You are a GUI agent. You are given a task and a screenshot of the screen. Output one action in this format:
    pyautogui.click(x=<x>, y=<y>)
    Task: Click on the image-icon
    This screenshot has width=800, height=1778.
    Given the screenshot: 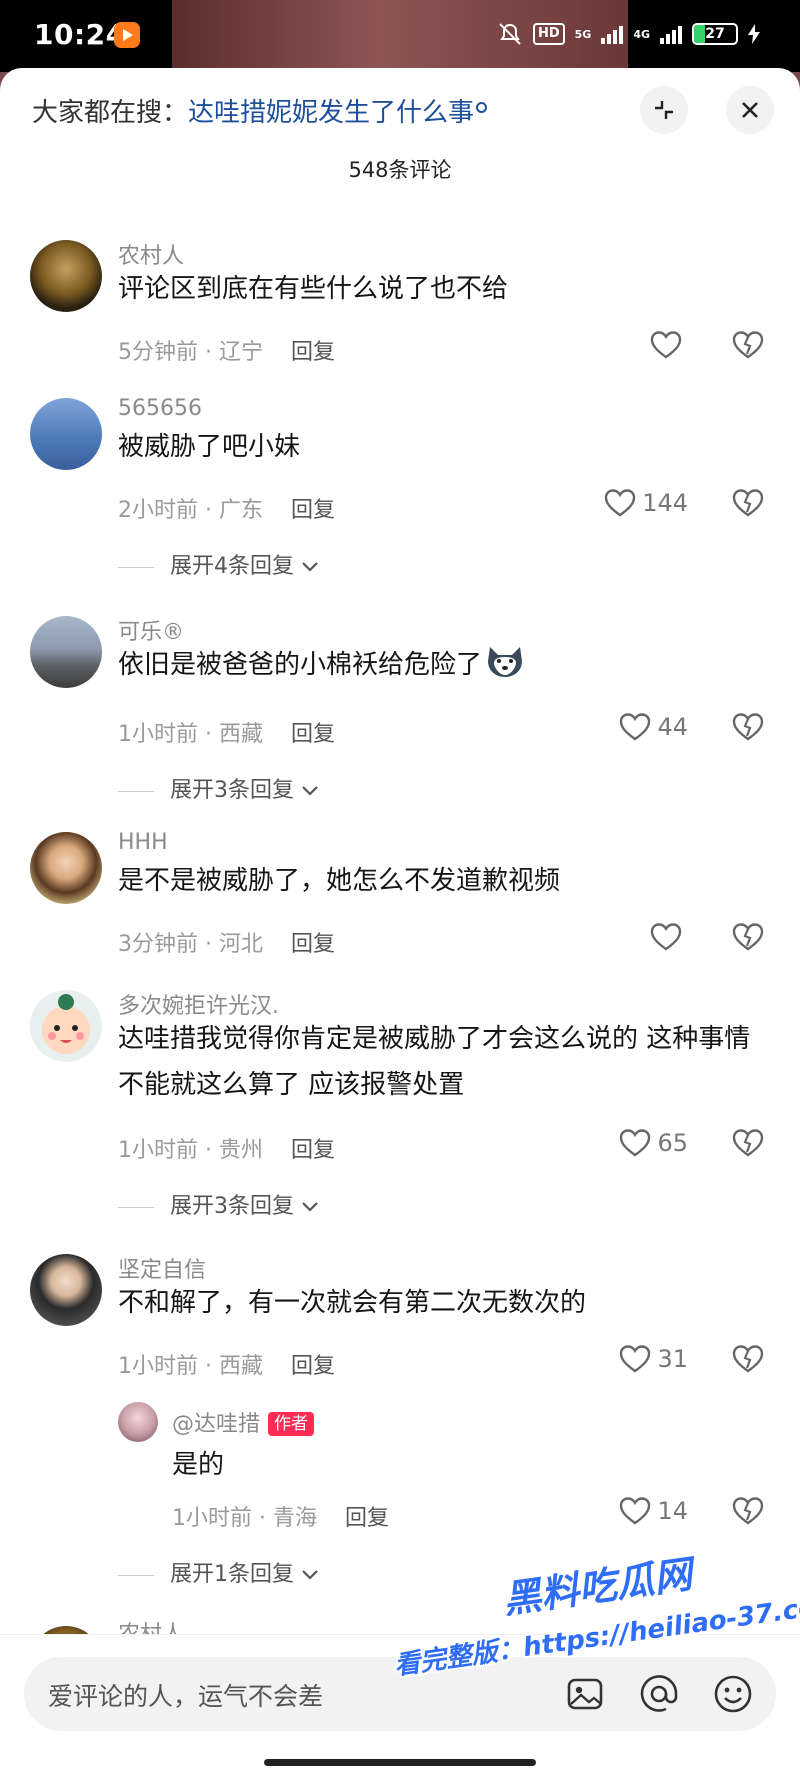 What is the action you would take?
    pyautogui.click(x=585, y=1694)
    